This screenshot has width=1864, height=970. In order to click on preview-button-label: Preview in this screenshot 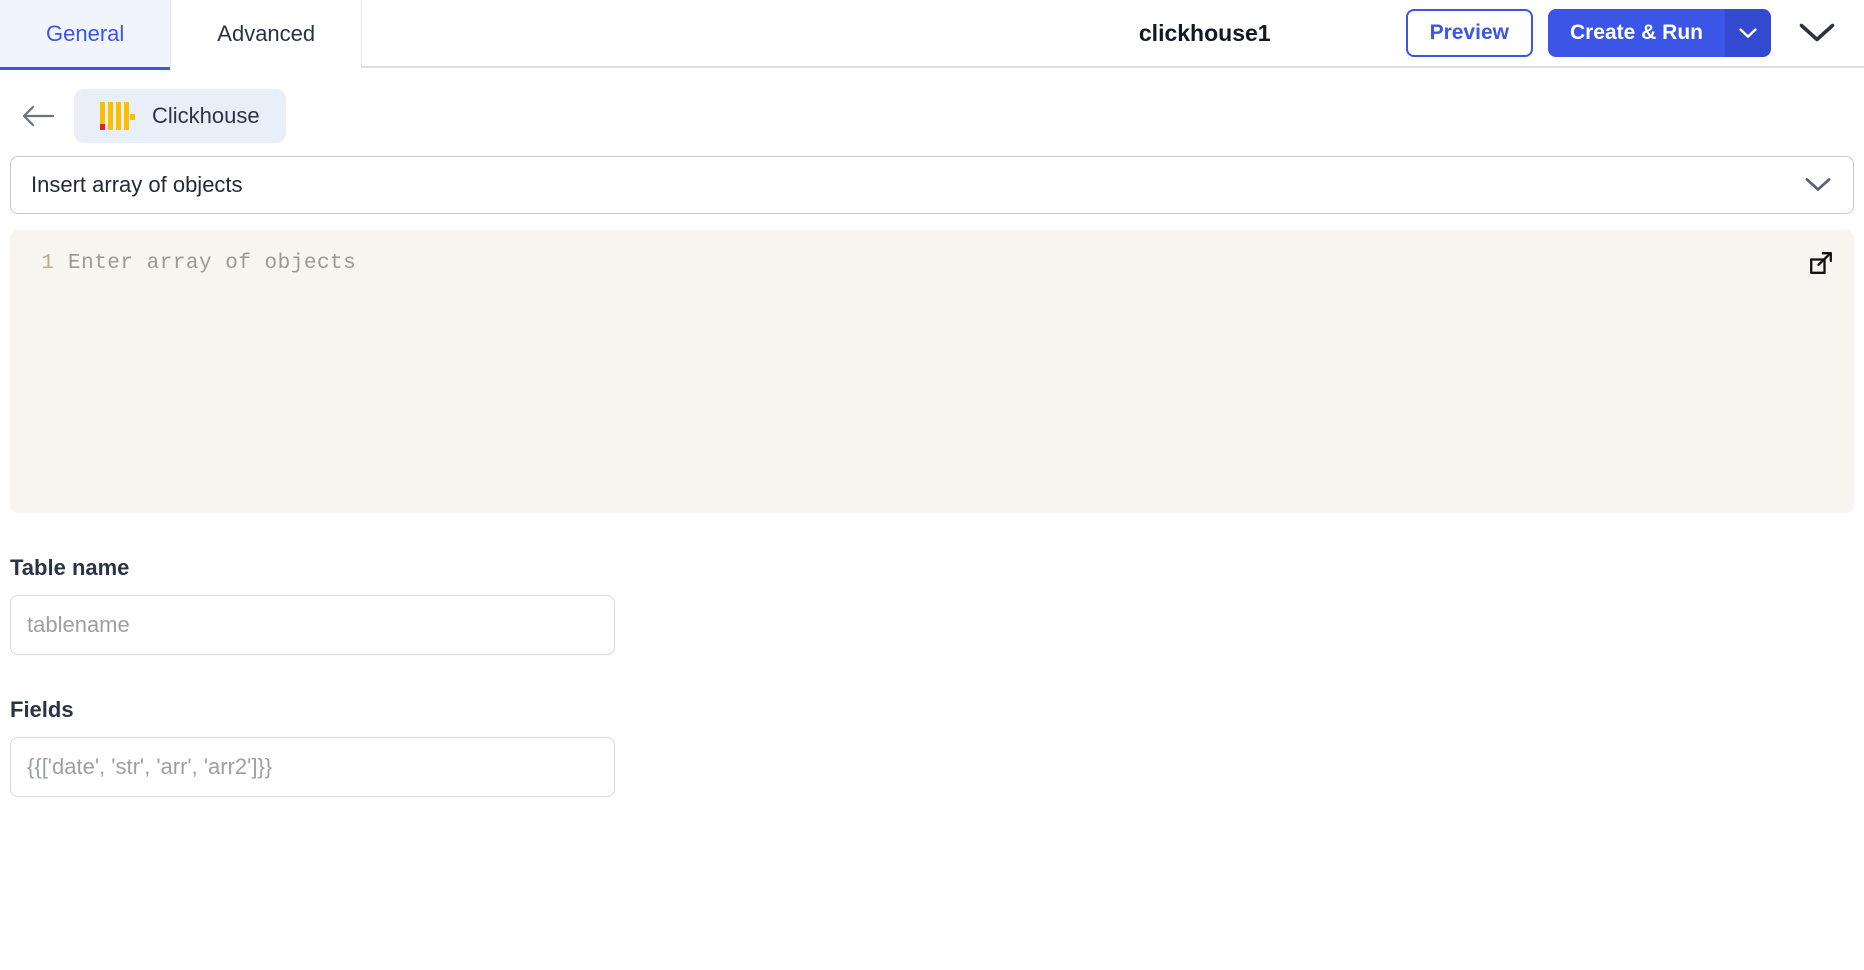, I will do `click(1469, 32)`.